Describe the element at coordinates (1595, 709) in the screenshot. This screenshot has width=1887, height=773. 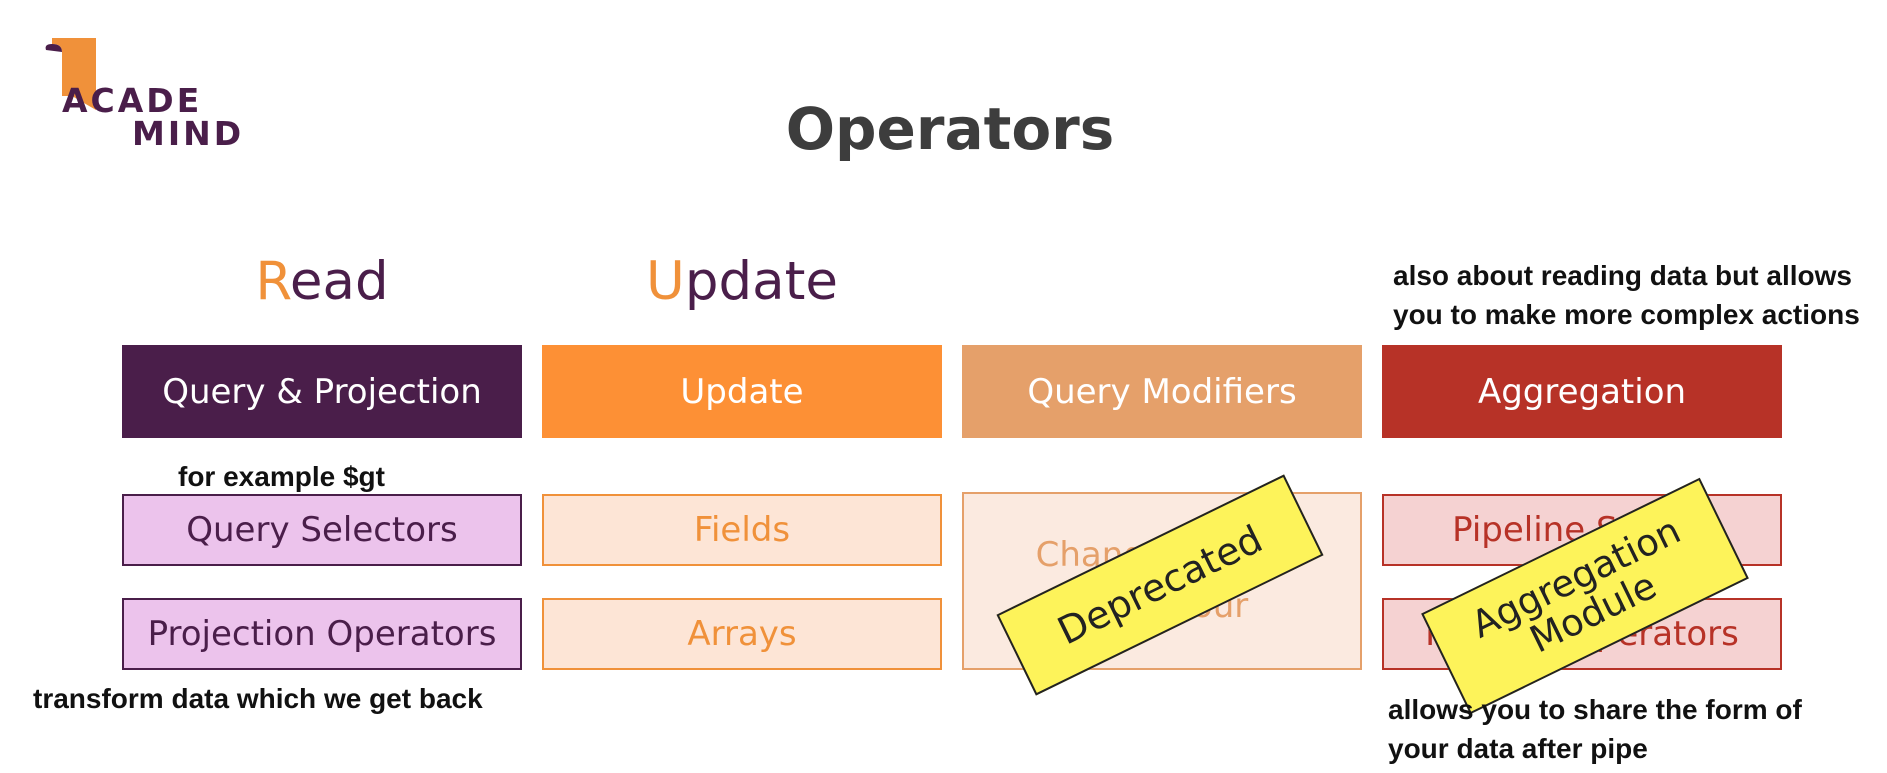
I see `annotation-aggregation-bottom-line1: allows you to share the form of` at that location.